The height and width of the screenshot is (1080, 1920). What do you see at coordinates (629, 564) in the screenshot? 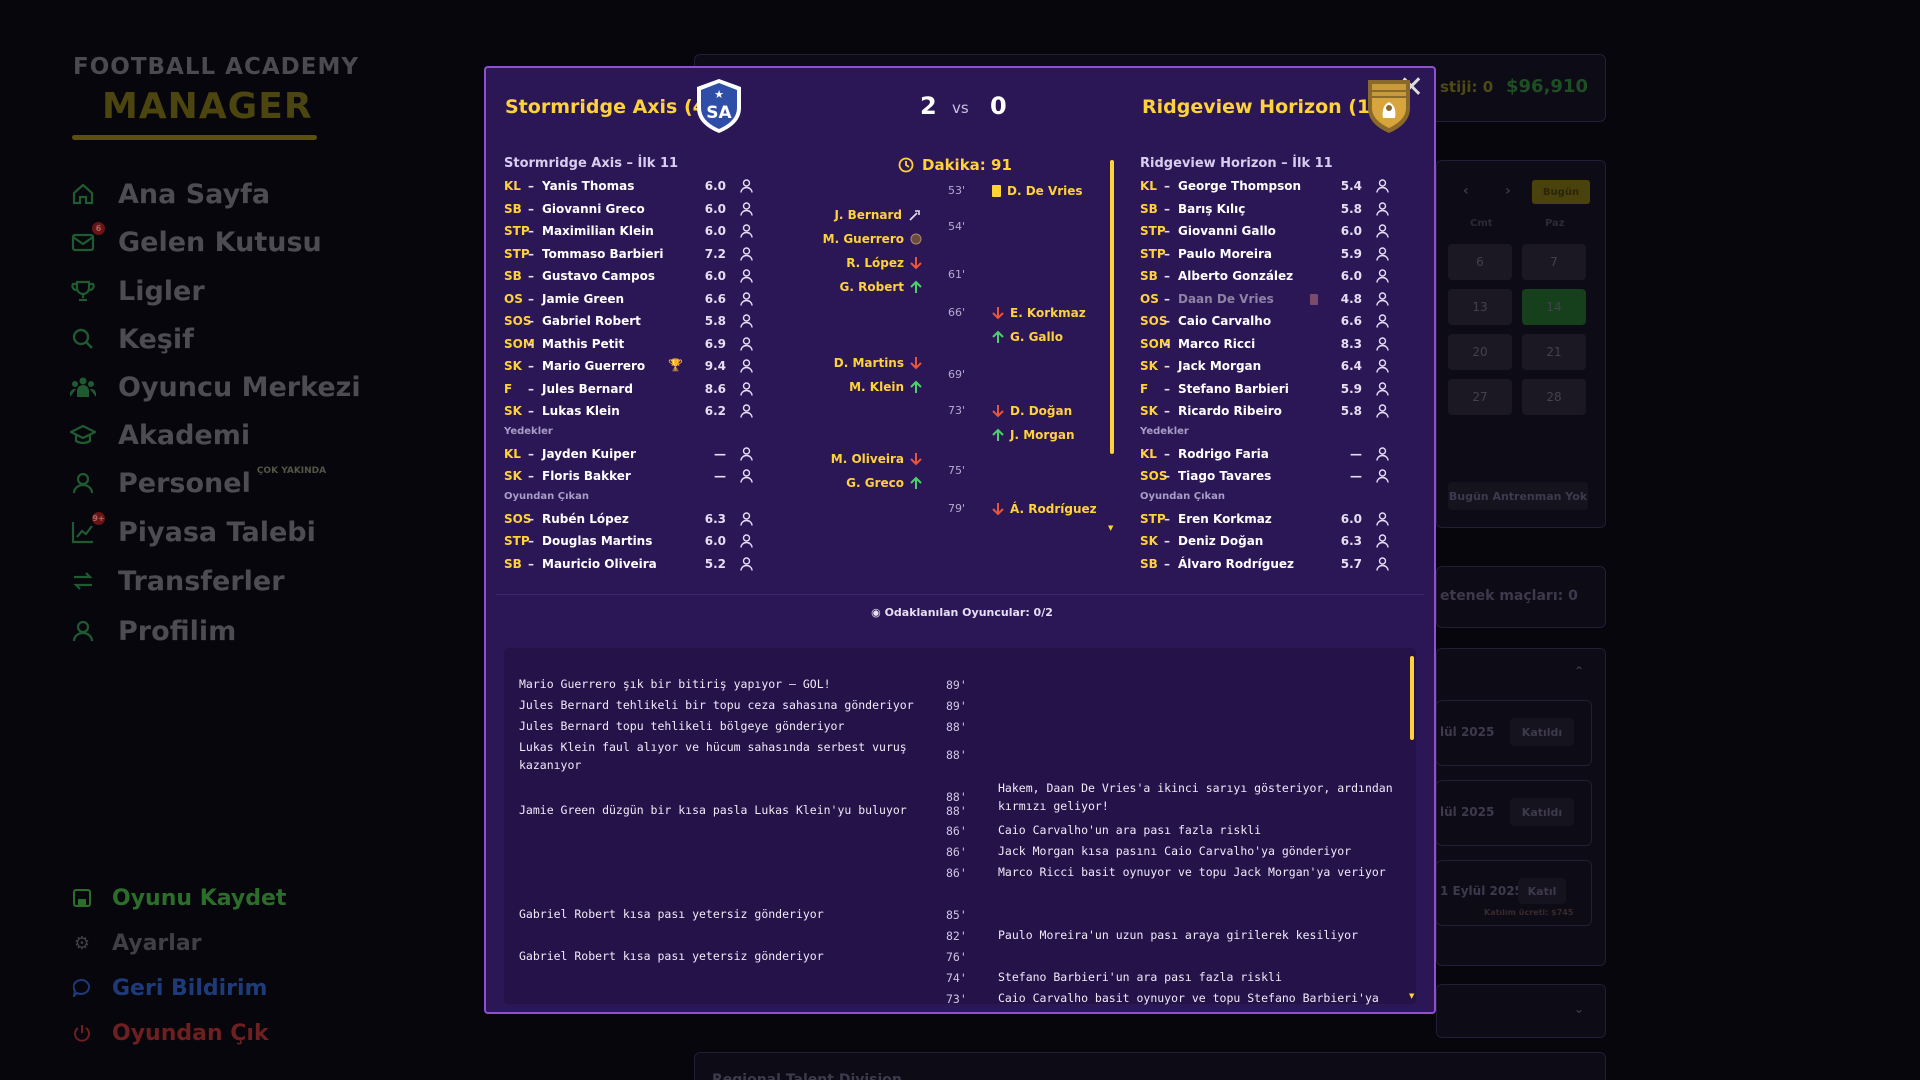
I see `home-player-row: SB – Mauricio Oliveira 5.2` at bounding box center [629, 564].